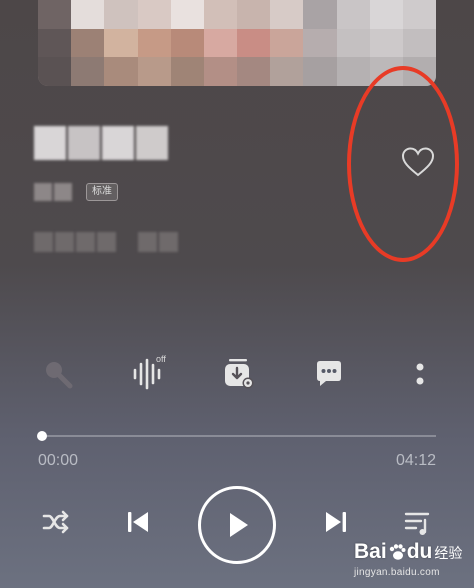 The height and width of the screenshot is (588, 474). What do you see at coordinates (448, 553) in the screenshot?
I see `watermark-suffix: 经验` at bounding box center [448, 553].